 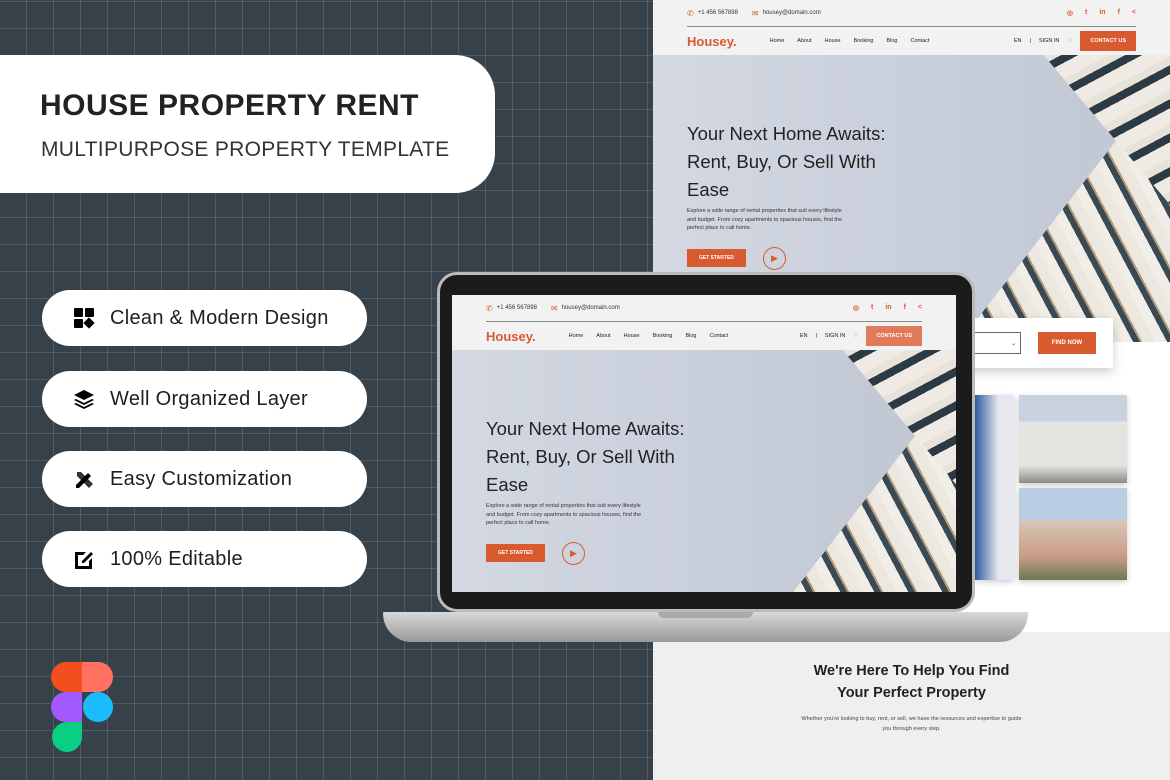 I want to click on laptop-notch, so click(x=705, y=615).